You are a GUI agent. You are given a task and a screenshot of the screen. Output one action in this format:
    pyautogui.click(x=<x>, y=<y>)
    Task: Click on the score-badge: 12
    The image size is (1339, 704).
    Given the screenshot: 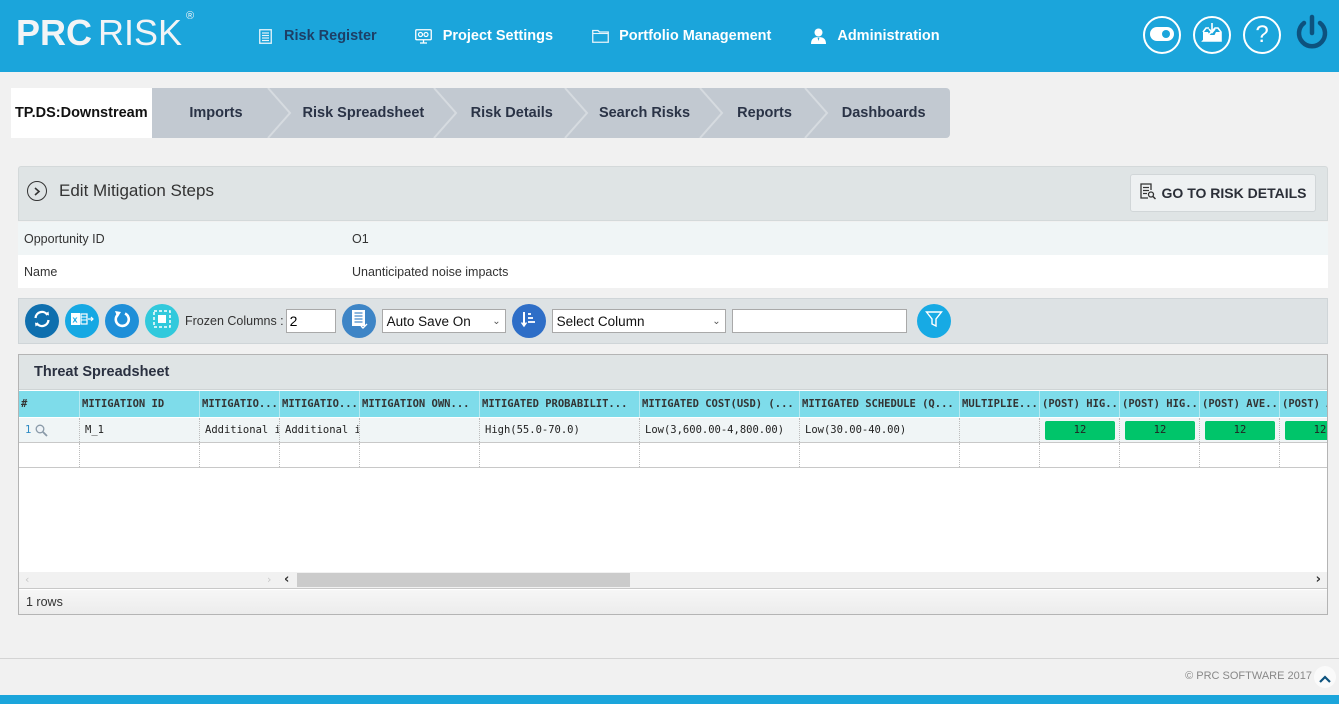 What is the action you would take?
    pyautogui.click(x=1240, y=430)
    